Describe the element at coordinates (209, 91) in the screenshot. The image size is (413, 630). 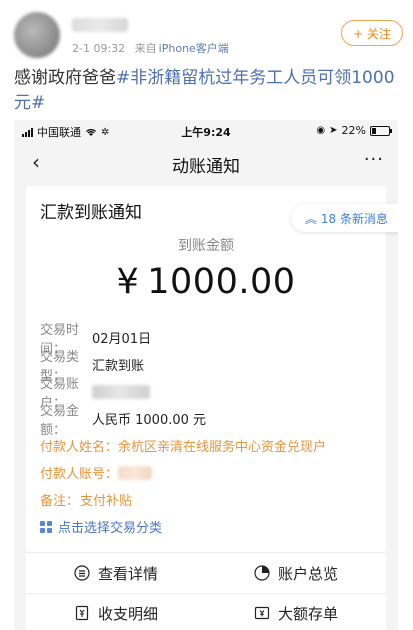
I see `post-text: 感谢政府爸爸#非浙籍留杭过年务工人员可领1000元#` at that location.